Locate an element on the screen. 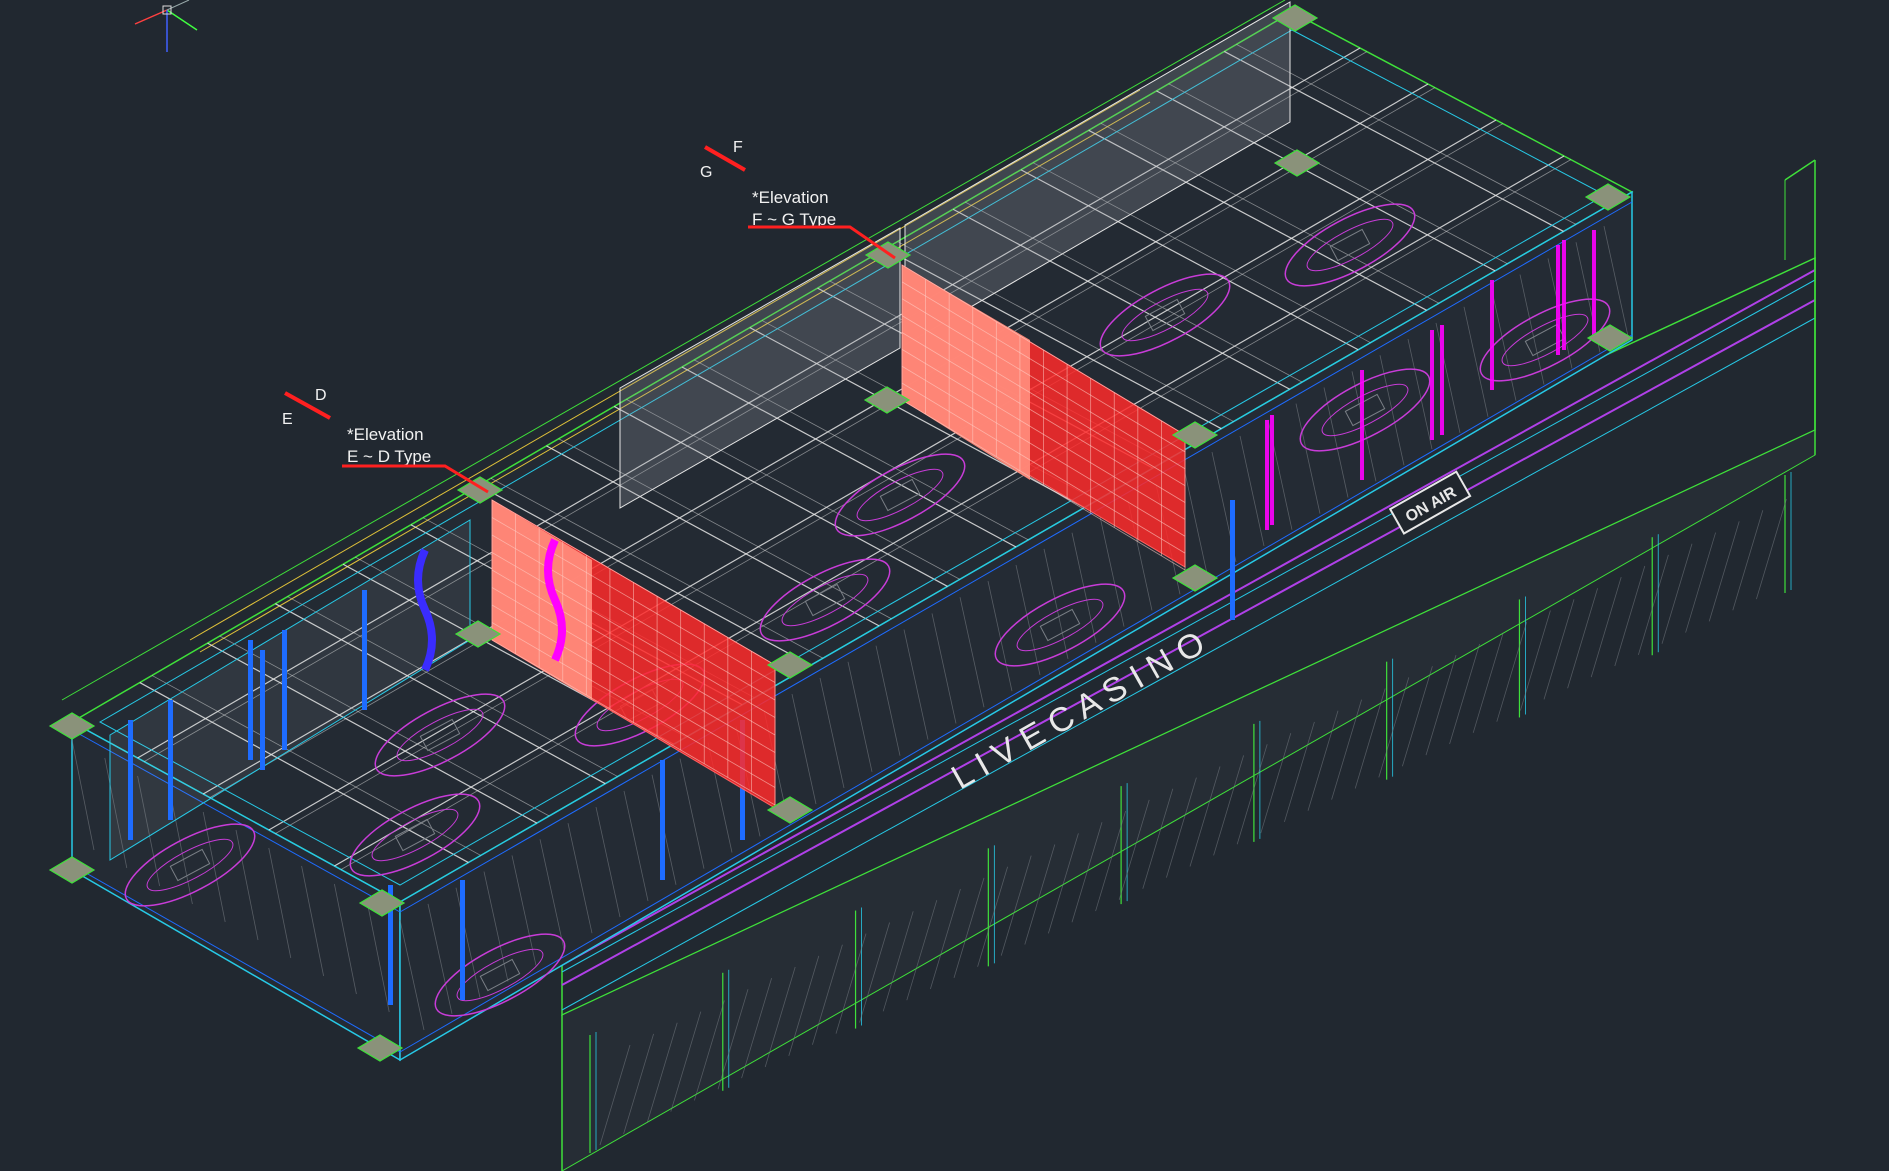  callout-fg-line1: *Elevation is located at coordinates (790, 197).